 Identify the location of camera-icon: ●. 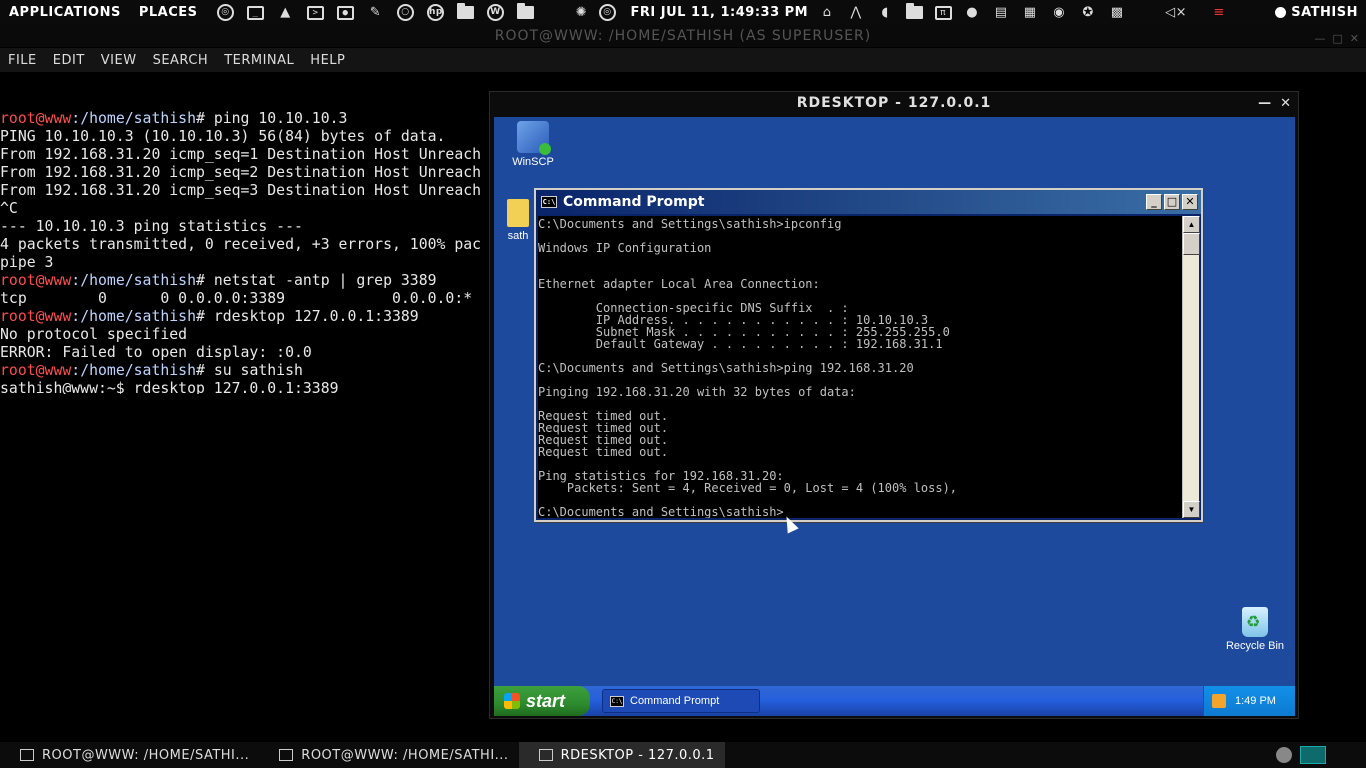
(345, 13).